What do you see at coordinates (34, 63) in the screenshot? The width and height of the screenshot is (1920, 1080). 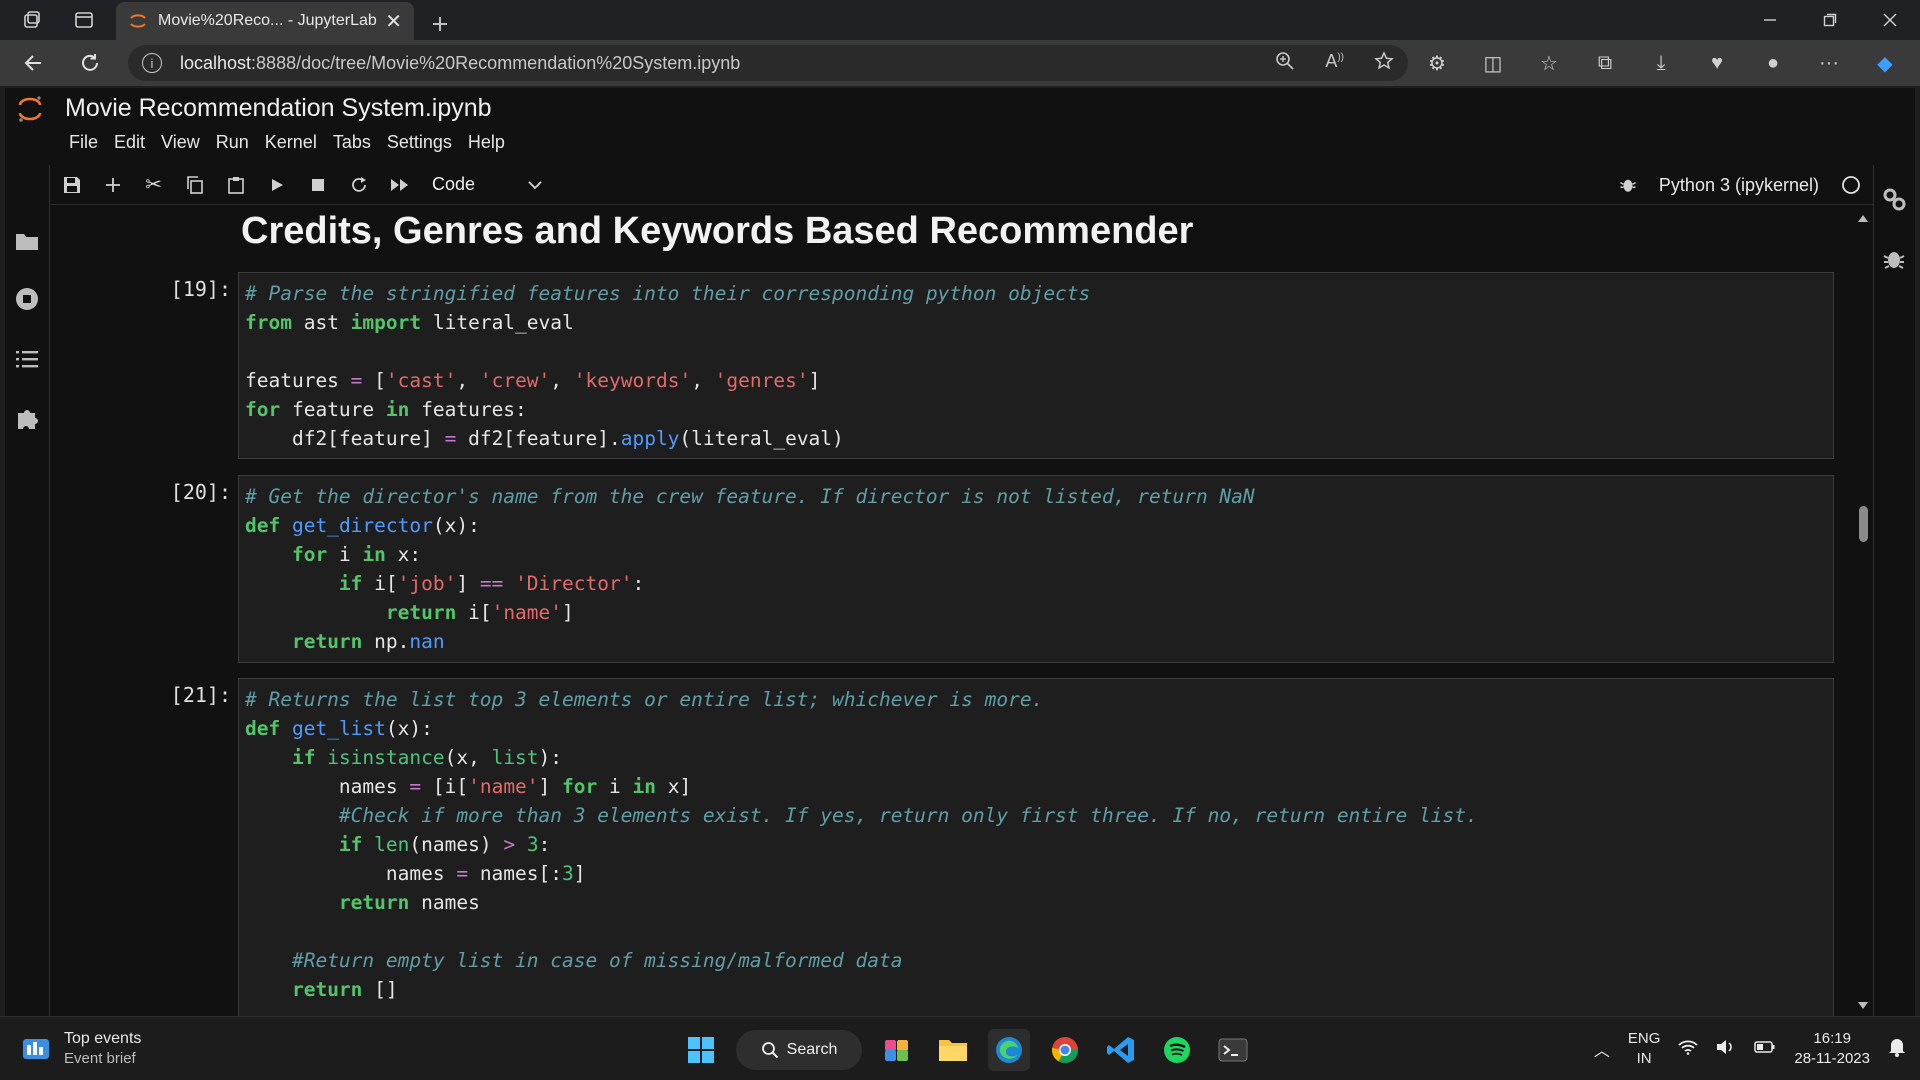 I see `back-arrow-icon` at bounding box center [34, 63].